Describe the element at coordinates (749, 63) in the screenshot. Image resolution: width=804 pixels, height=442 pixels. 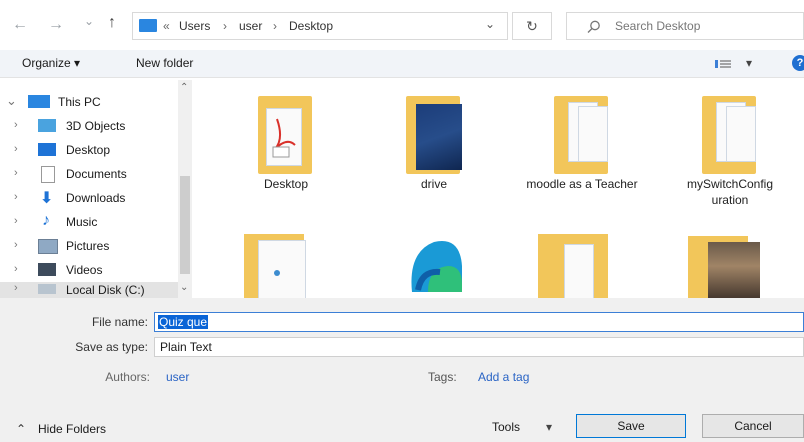
I see `view-dropdown-icon: ▾` at that location.